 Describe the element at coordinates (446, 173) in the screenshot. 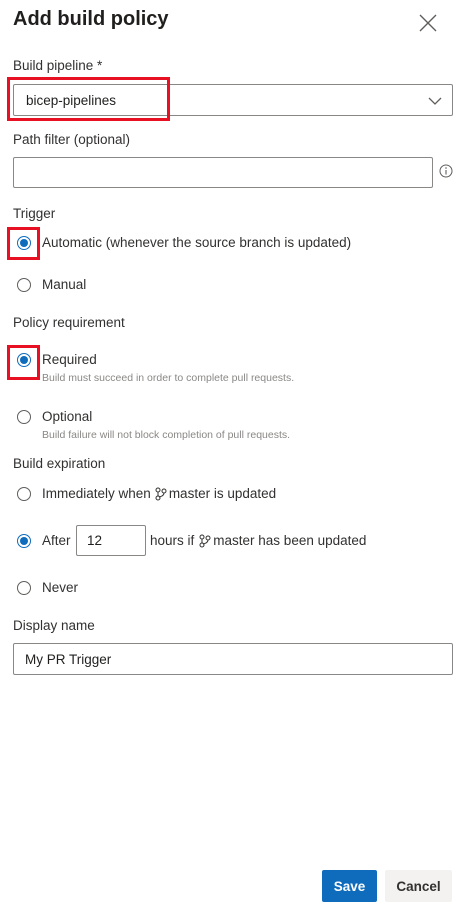

I see `info-icon` at that location.